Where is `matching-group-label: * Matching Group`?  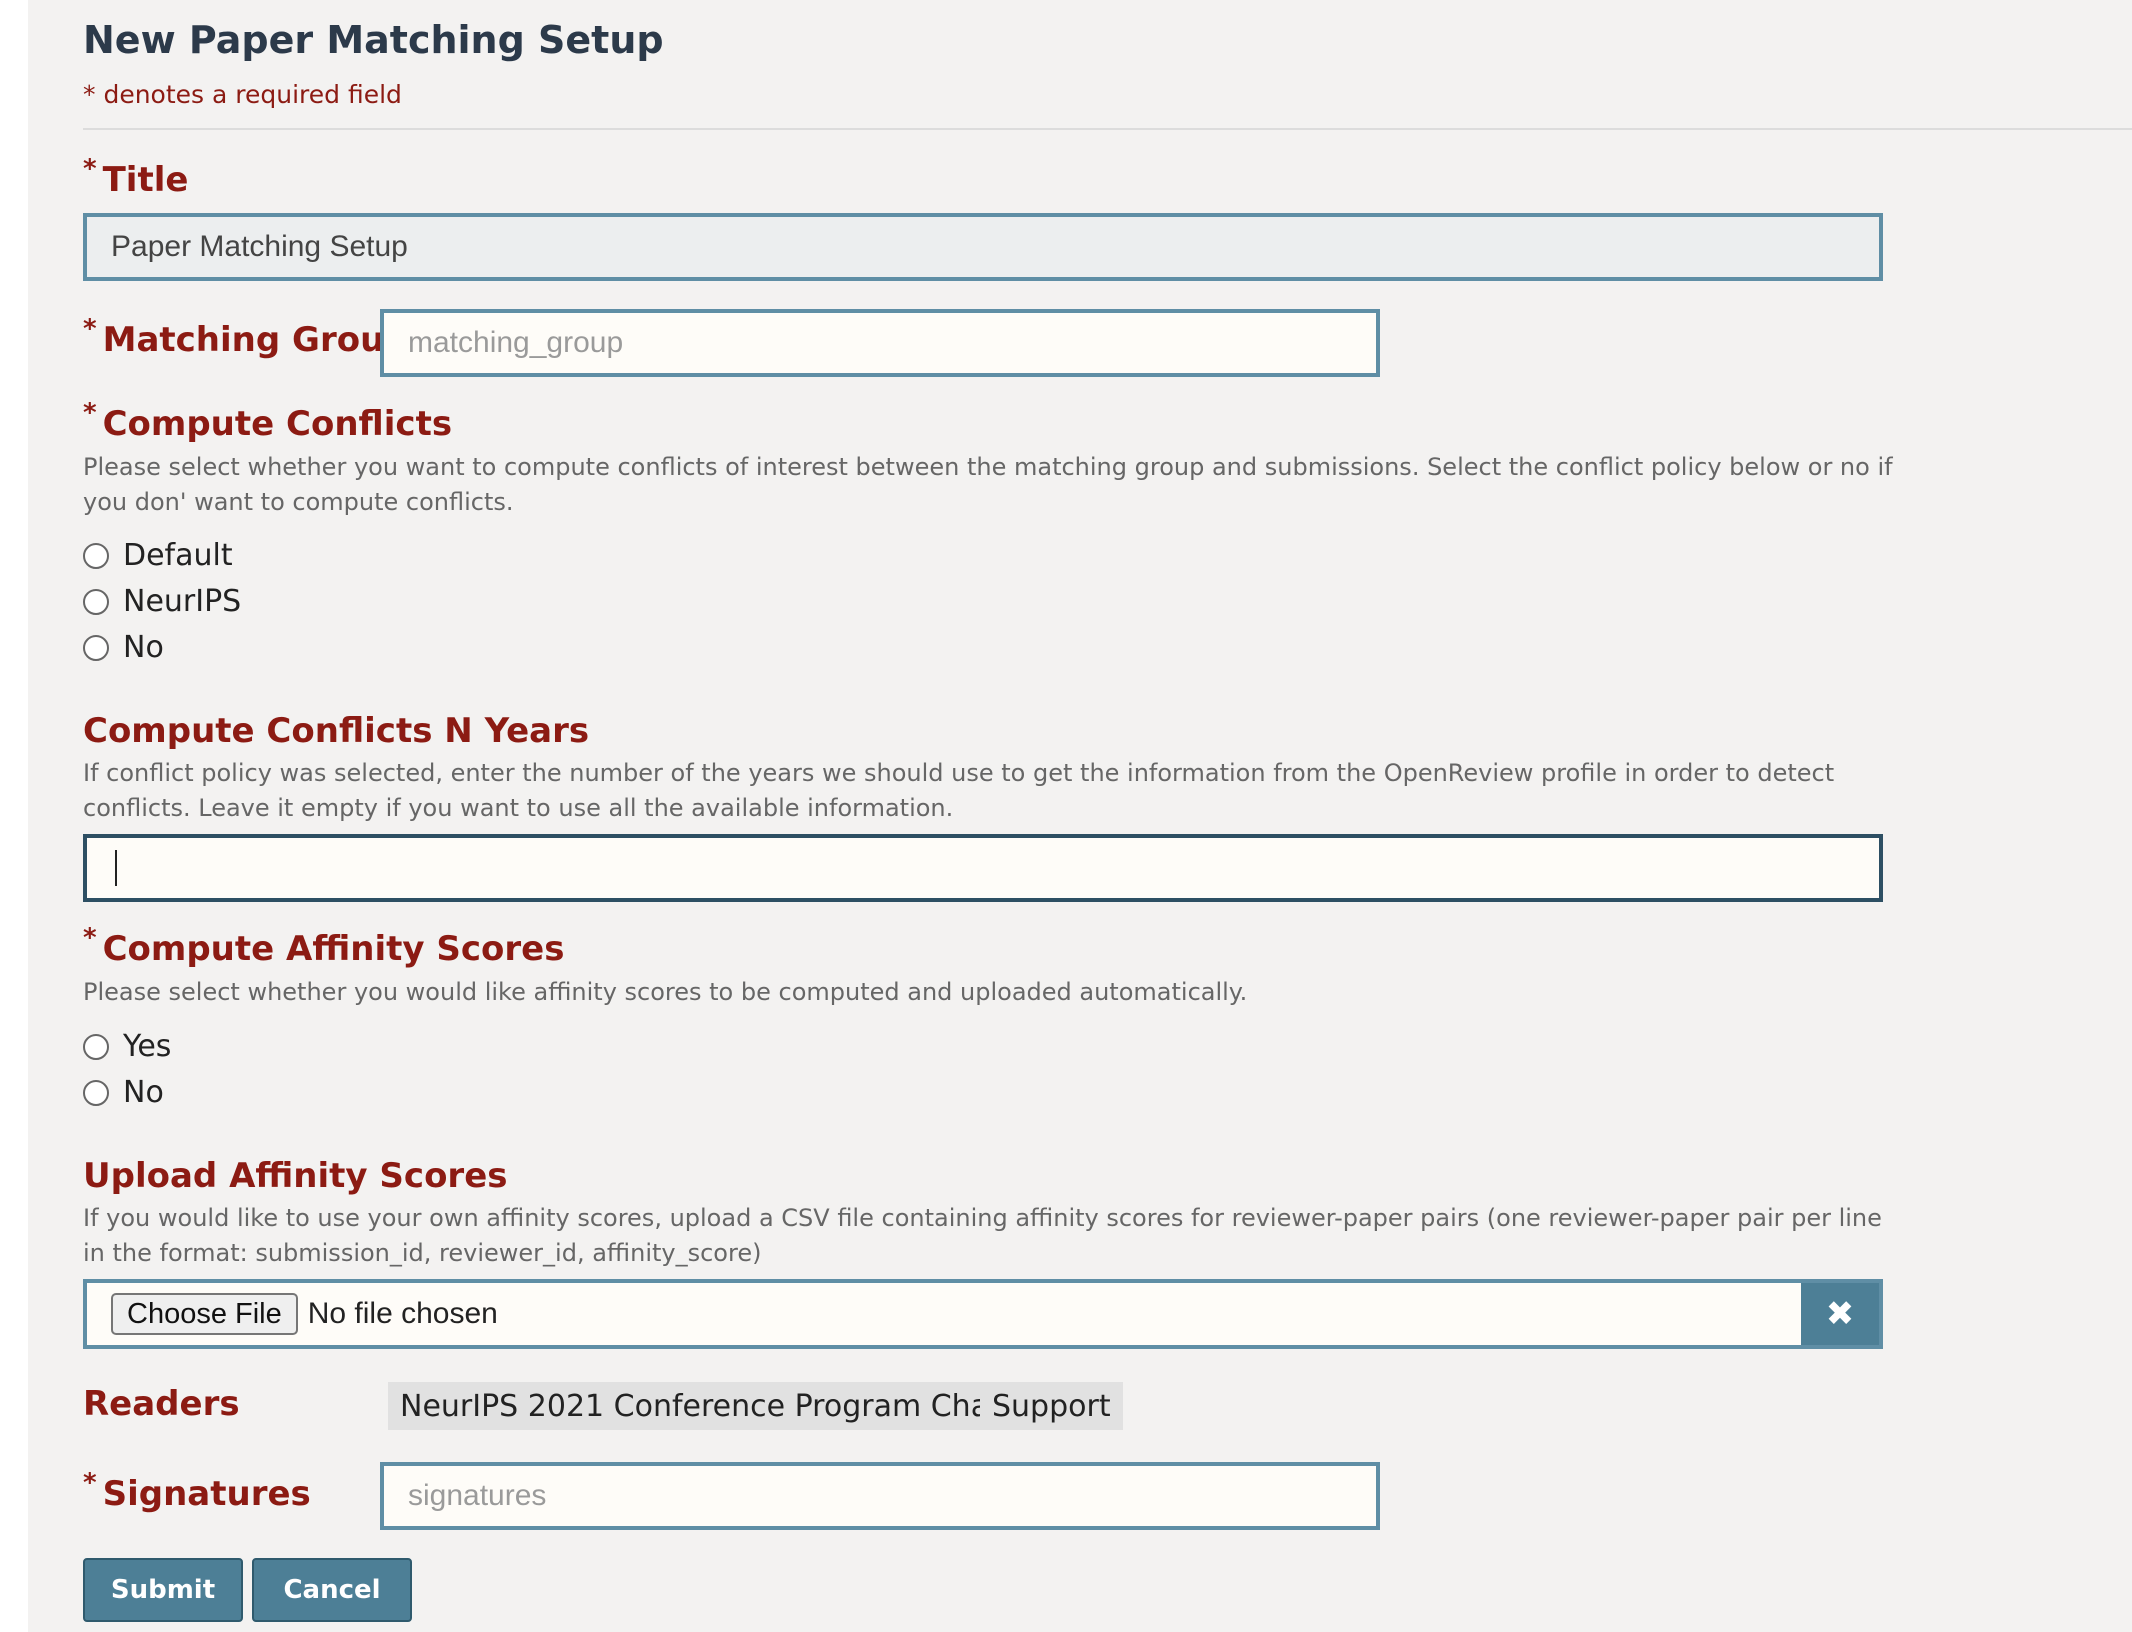 matching-group-label: * Matching Group is located at coordinates (246, 337).